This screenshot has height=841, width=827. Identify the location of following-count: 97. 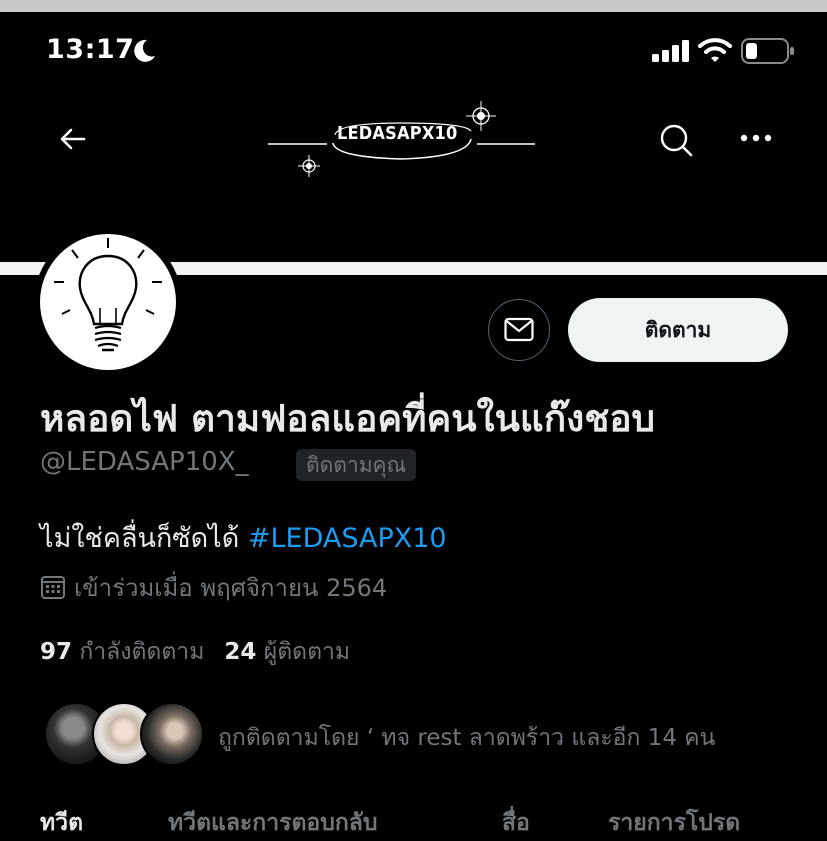
(56, 652).